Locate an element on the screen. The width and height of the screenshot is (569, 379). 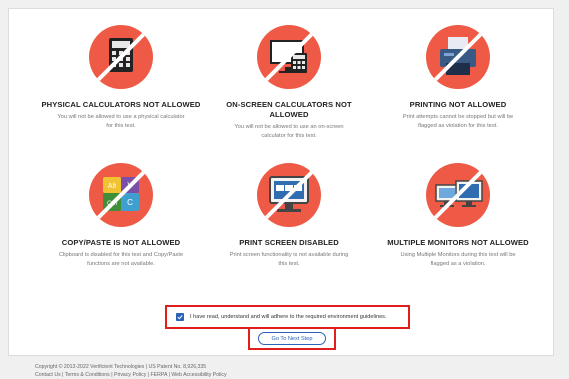
agreement-checkbox is located at coordinates (180, 317).